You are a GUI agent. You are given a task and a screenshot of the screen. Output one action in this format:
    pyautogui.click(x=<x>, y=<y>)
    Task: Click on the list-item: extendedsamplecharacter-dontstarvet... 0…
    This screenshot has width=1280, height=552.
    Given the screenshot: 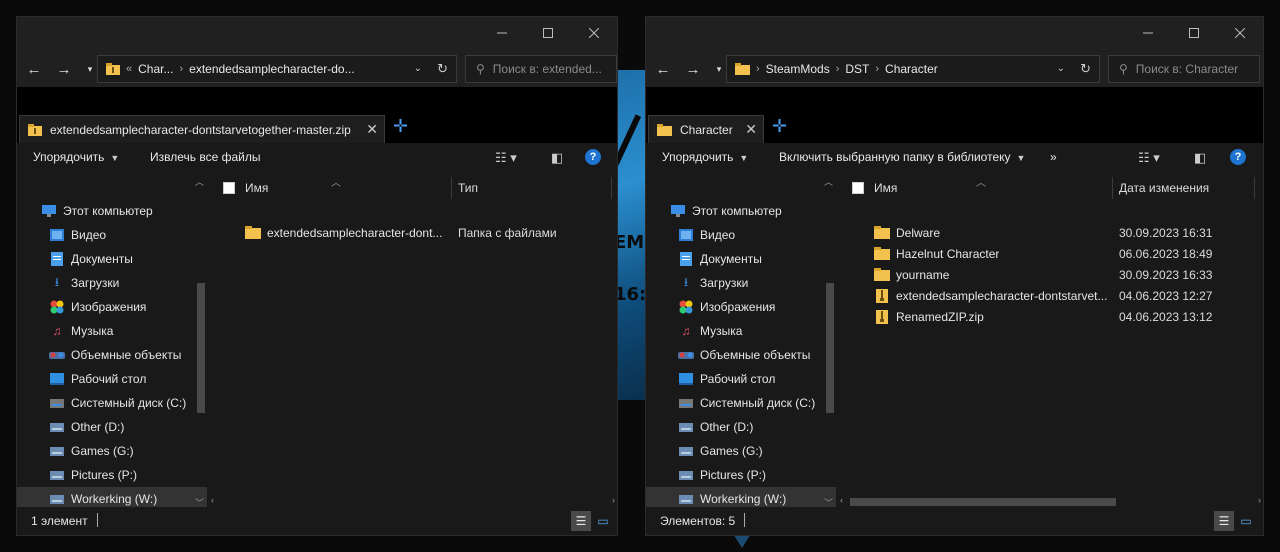 What is the action you would take?
    pyautogui.click(x=1064, y=295)
    